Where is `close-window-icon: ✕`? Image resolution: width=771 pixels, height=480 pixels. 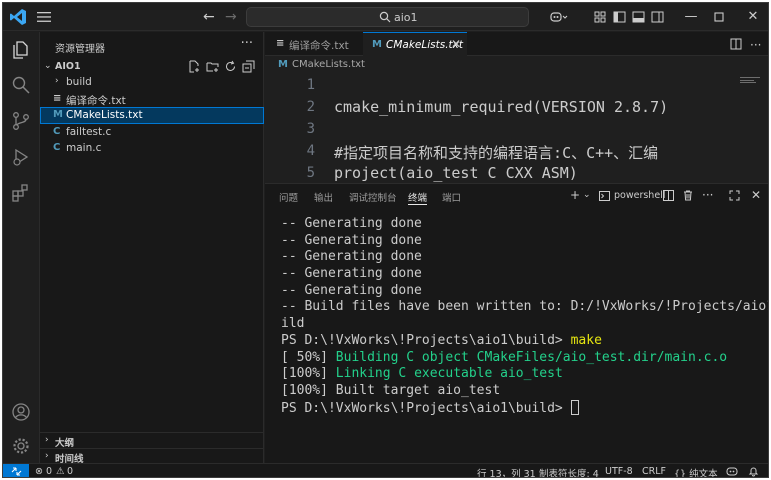
close-window-icon: ✕ is located at coordinates (753, 17).